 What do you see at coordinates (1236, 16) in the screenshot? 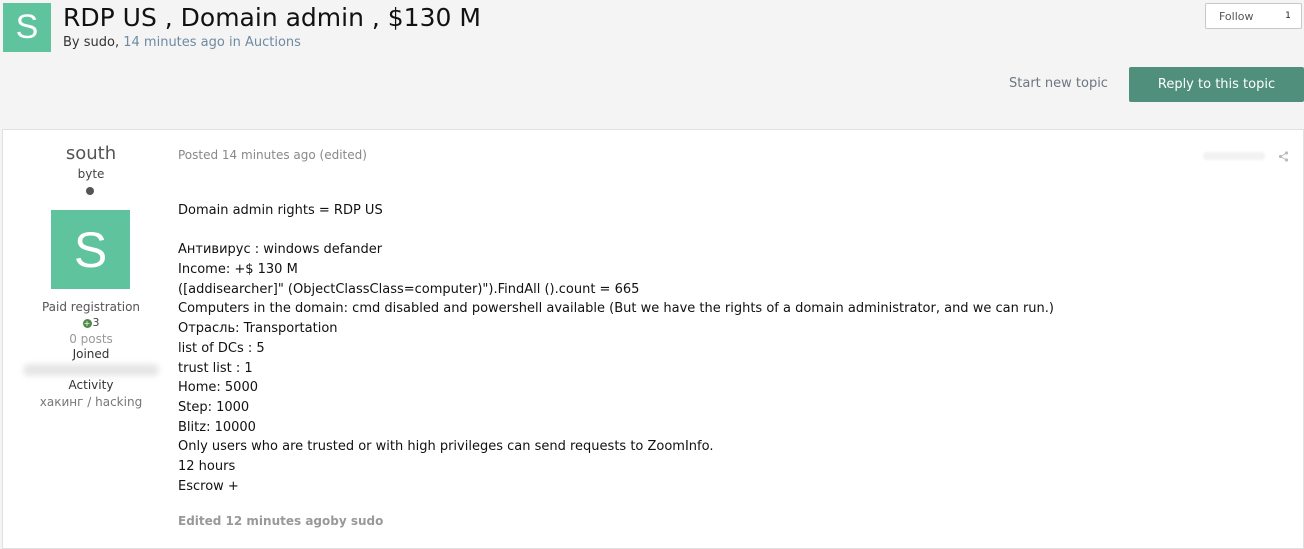
I see `follow-label: Follow` at bounding box center [1236, 16].